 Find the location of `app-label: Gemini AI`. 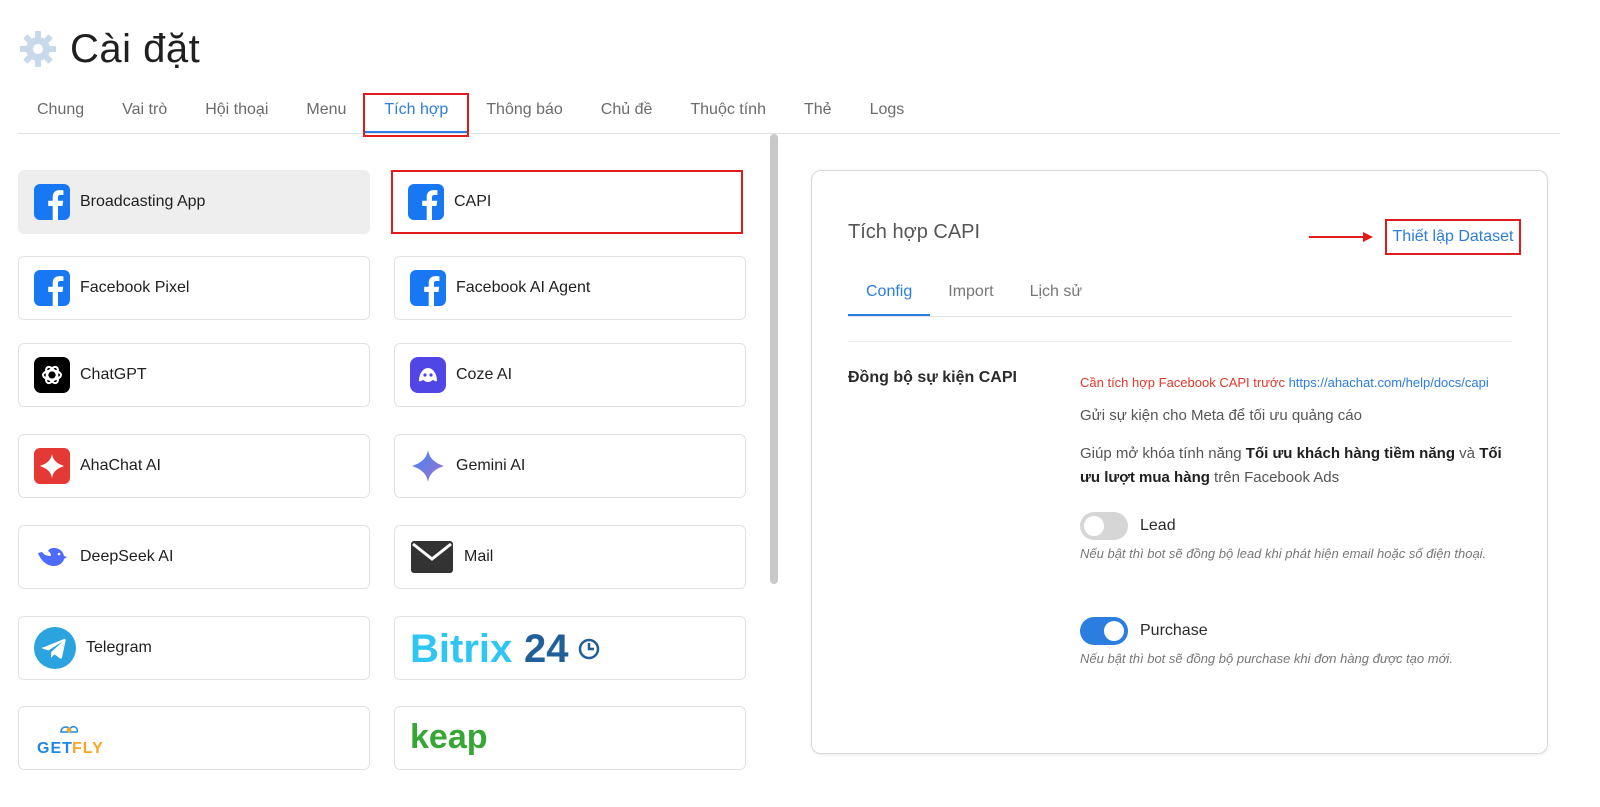

app-label: Gemini AI is located at coordinates (491, 465).